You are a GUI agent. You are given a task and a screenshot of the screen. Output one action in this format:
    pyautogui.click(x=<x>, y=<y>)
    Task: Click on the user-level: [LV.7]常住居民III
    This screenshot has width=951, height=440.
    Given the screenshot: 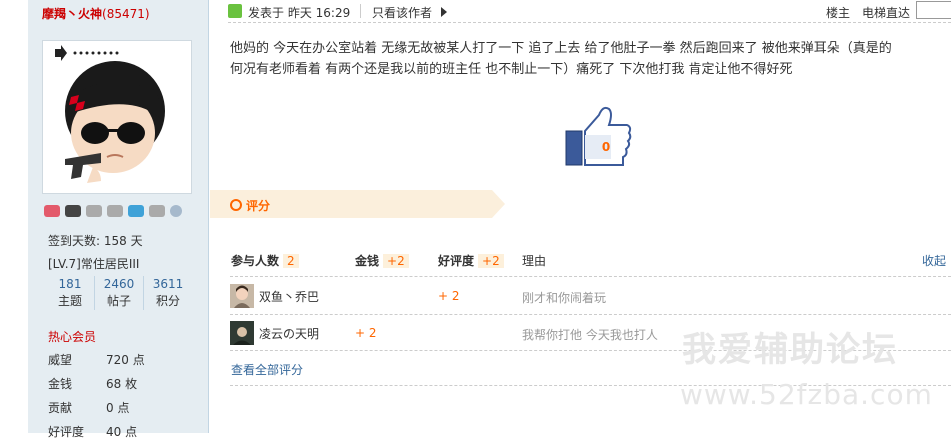 What is the action you would take?
    pyautogui.click(x=94, y=264)
    